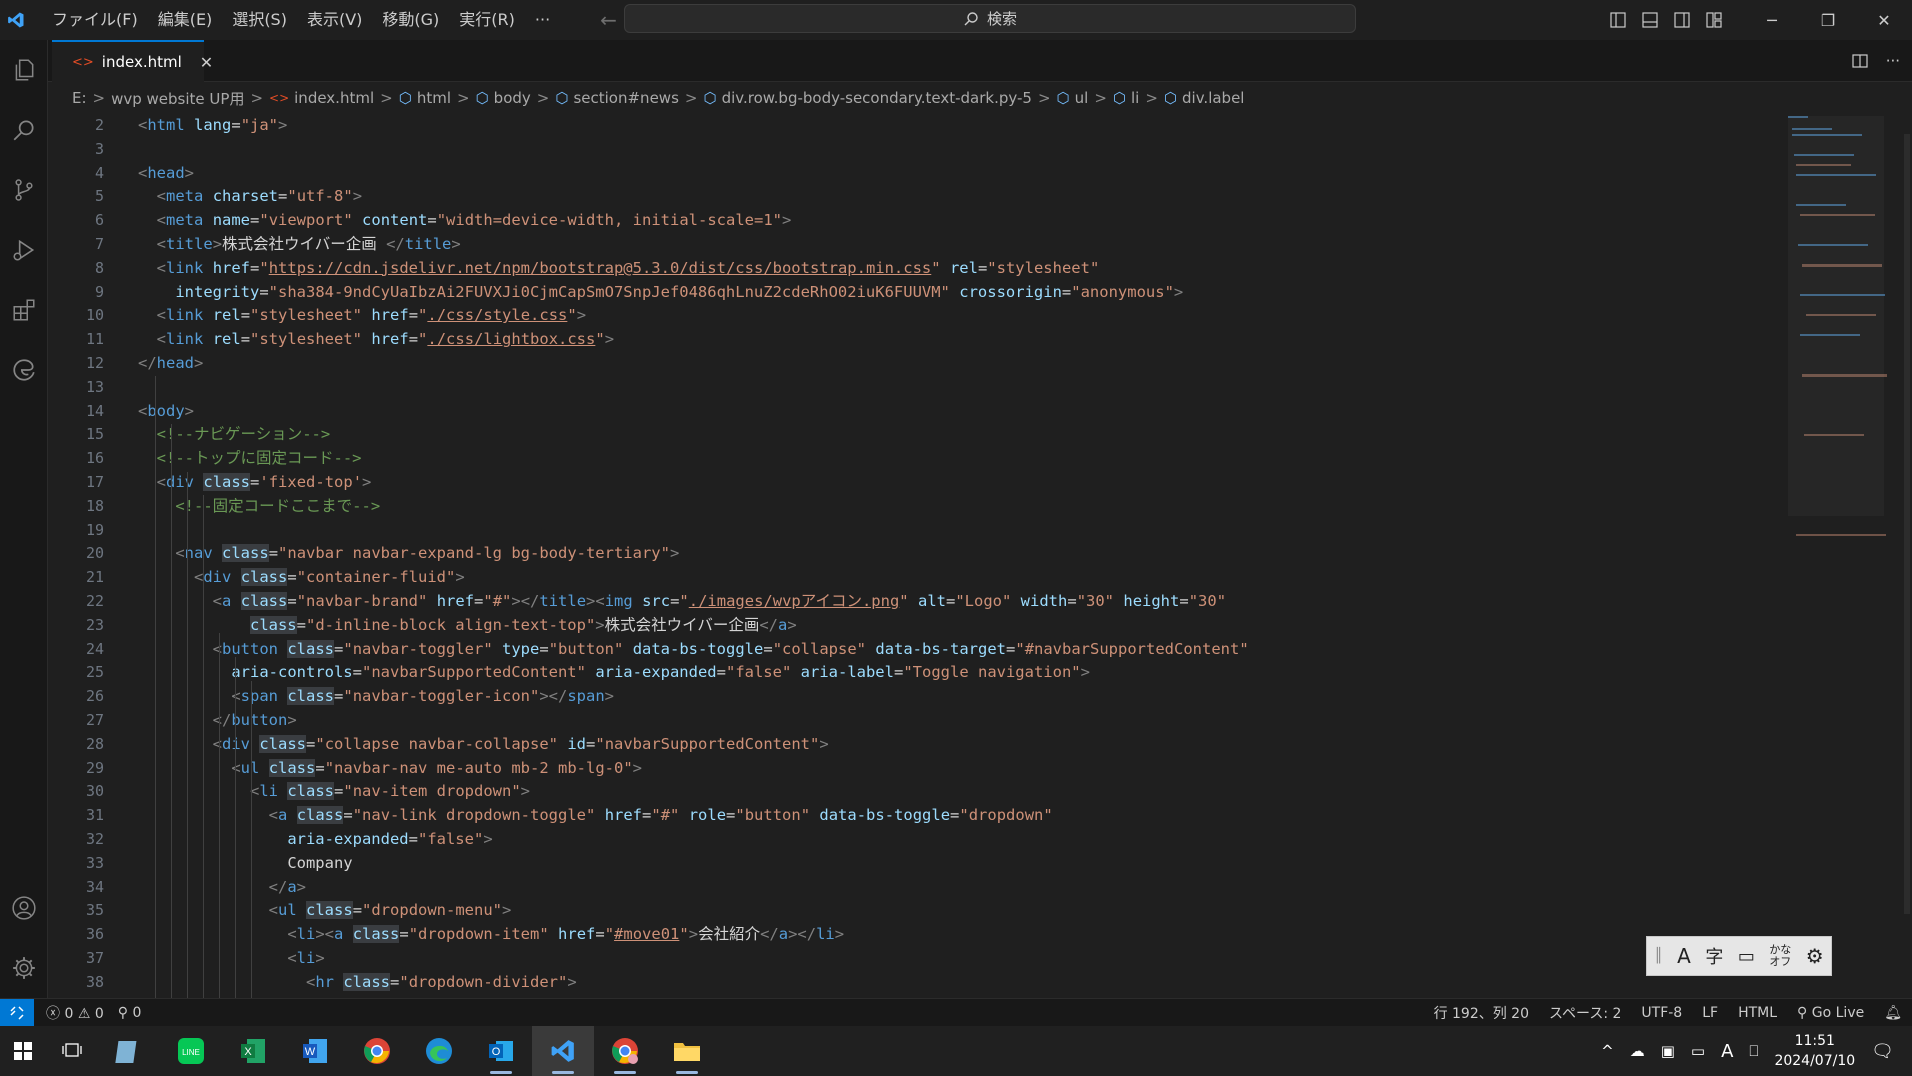 The width and height of the screenshot is (1912, 1076). What do you see at coordinates (1073, 98) in the screenshot?
I see `breadcrumb-item: ⬡ ul` at bounding box center [1073, 98].